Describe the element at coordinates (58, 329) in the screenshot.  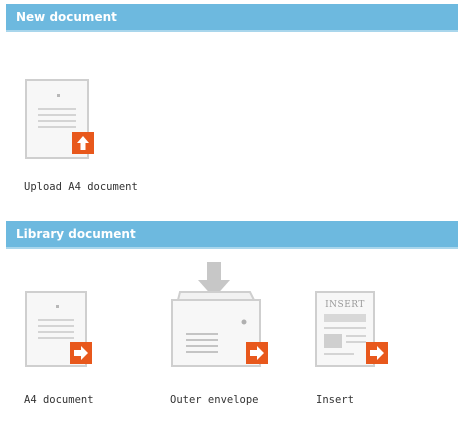
I see `a4-page-arrow-icon` at that location.